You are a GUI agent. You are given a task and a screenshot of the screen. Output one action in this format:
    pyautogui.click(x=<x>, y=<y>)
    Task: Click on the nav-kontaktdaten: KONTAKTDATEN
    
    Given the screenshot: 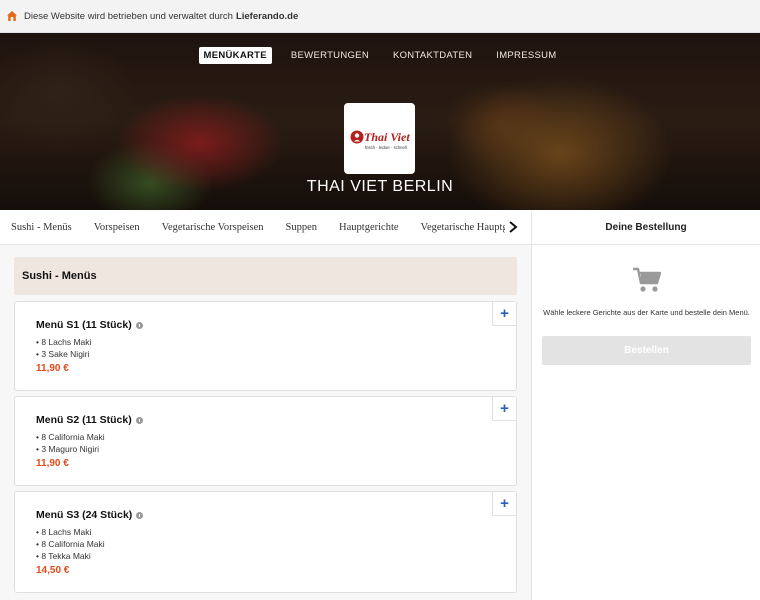 What is the action you would take?
    pyautogui.click(x=432, y=55)
    